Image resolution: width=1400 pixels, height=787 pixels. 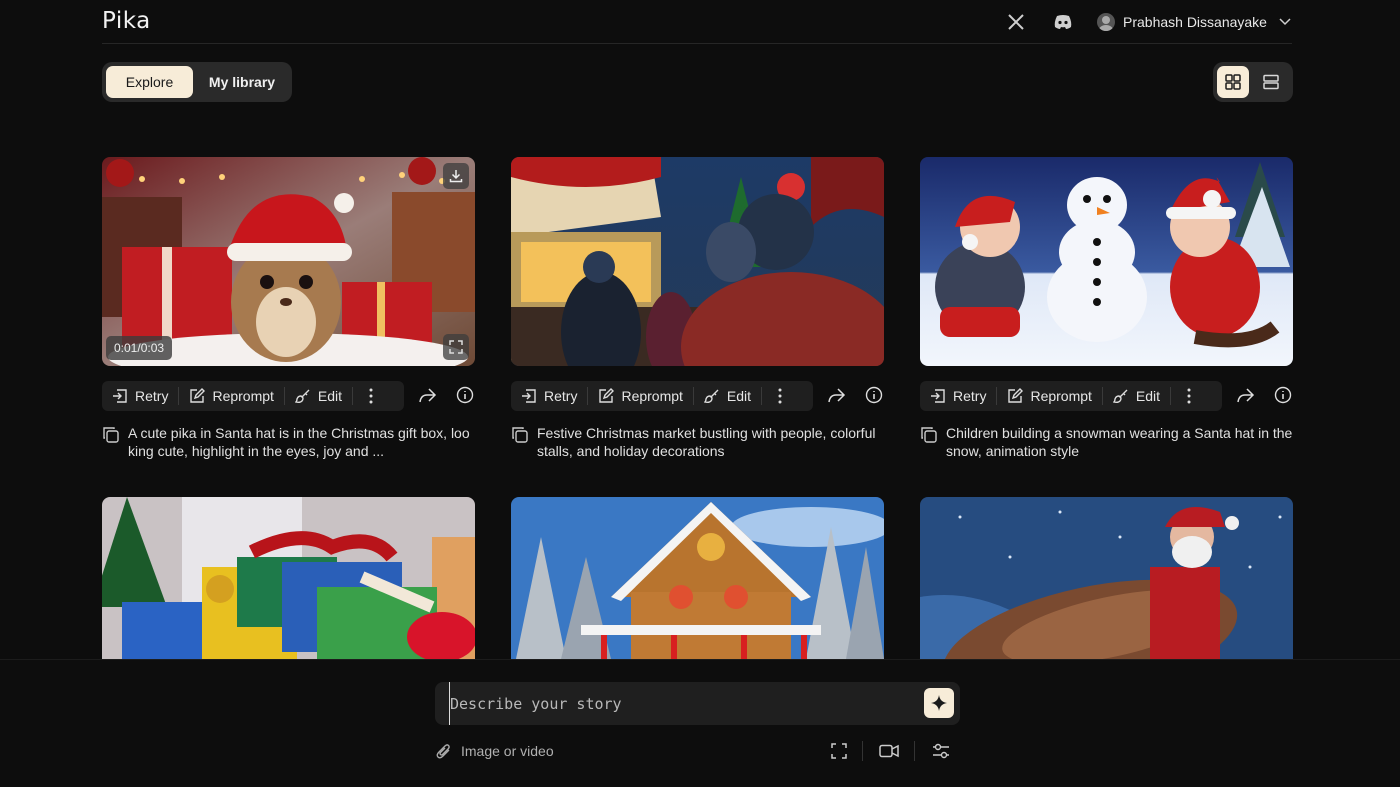 I want to click on tab-explore: Explore, so click(x=149, y=82).